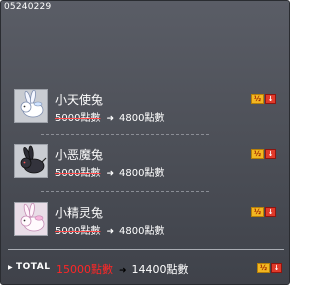 The width and height of the screenshot is (320, 285). I want to click on total-amounts: 15000點數 ➜ 14400點數, so click(122, 269).